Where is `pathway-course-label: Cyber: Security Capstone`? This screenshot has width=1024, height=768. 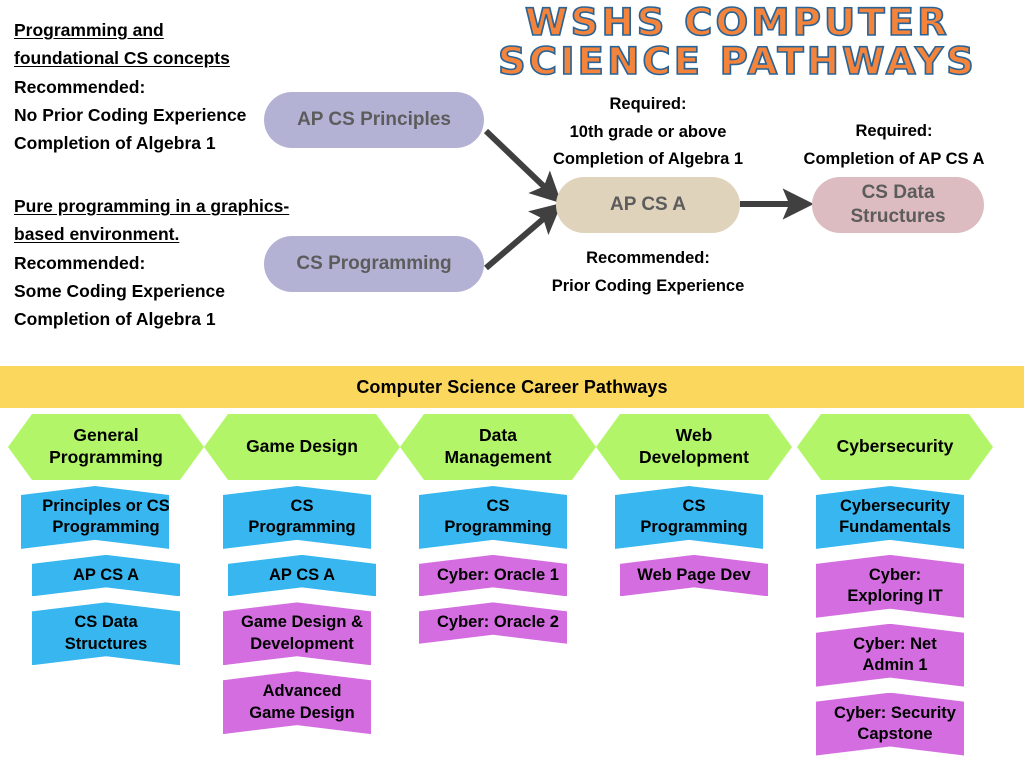 pathway-course-label: Cyber: Security Capstone is located at coordinates (895, 723).